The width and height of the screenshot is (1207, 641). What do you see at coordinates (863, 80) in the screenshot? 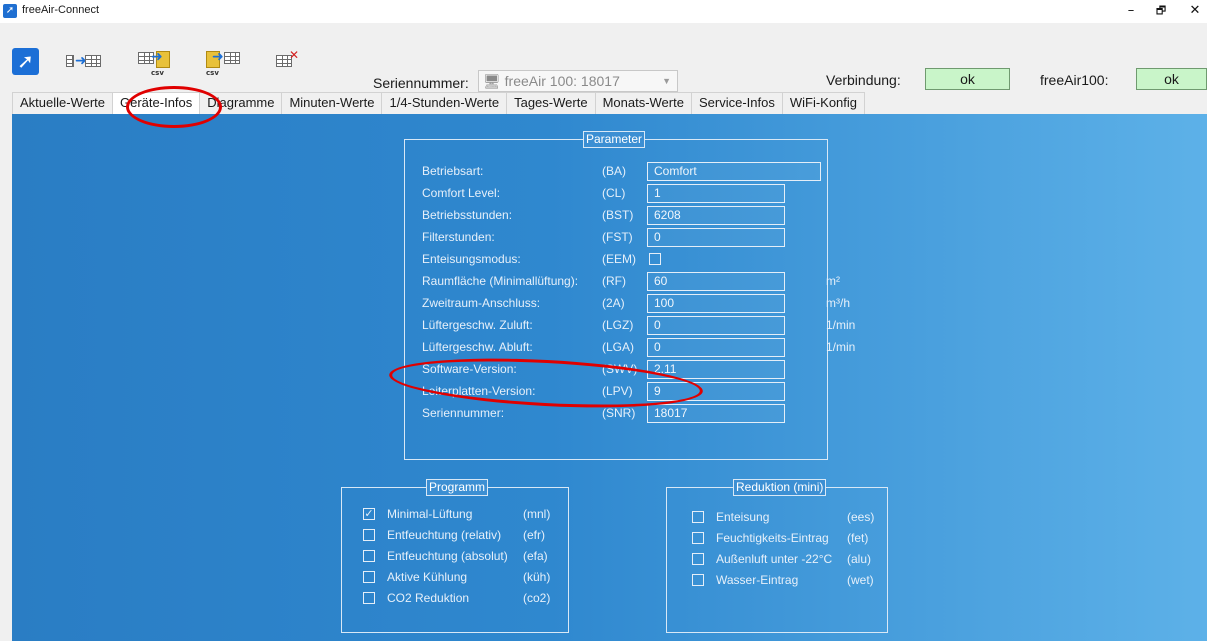
I see `connection-label: Verbindung:` at bounding box center [863, 80].